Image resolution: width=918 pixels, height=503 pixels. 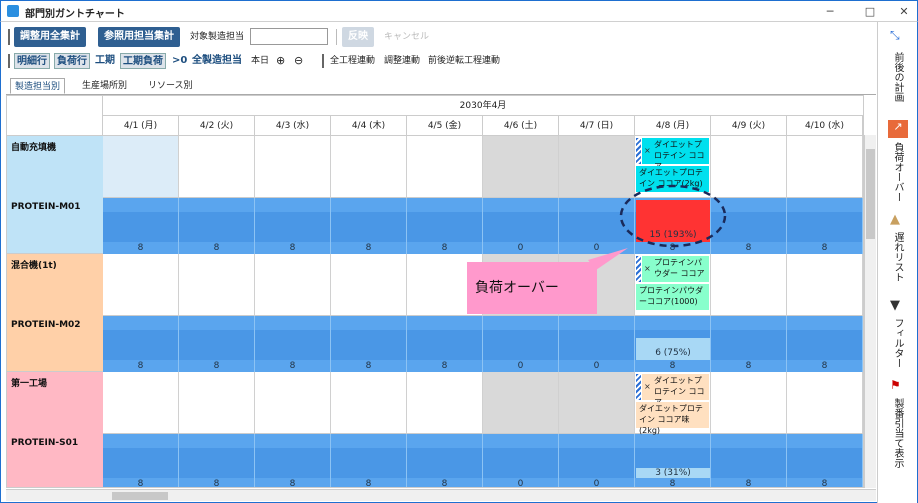 I want to click on maximize-button: □, so click(x=870, y=12).